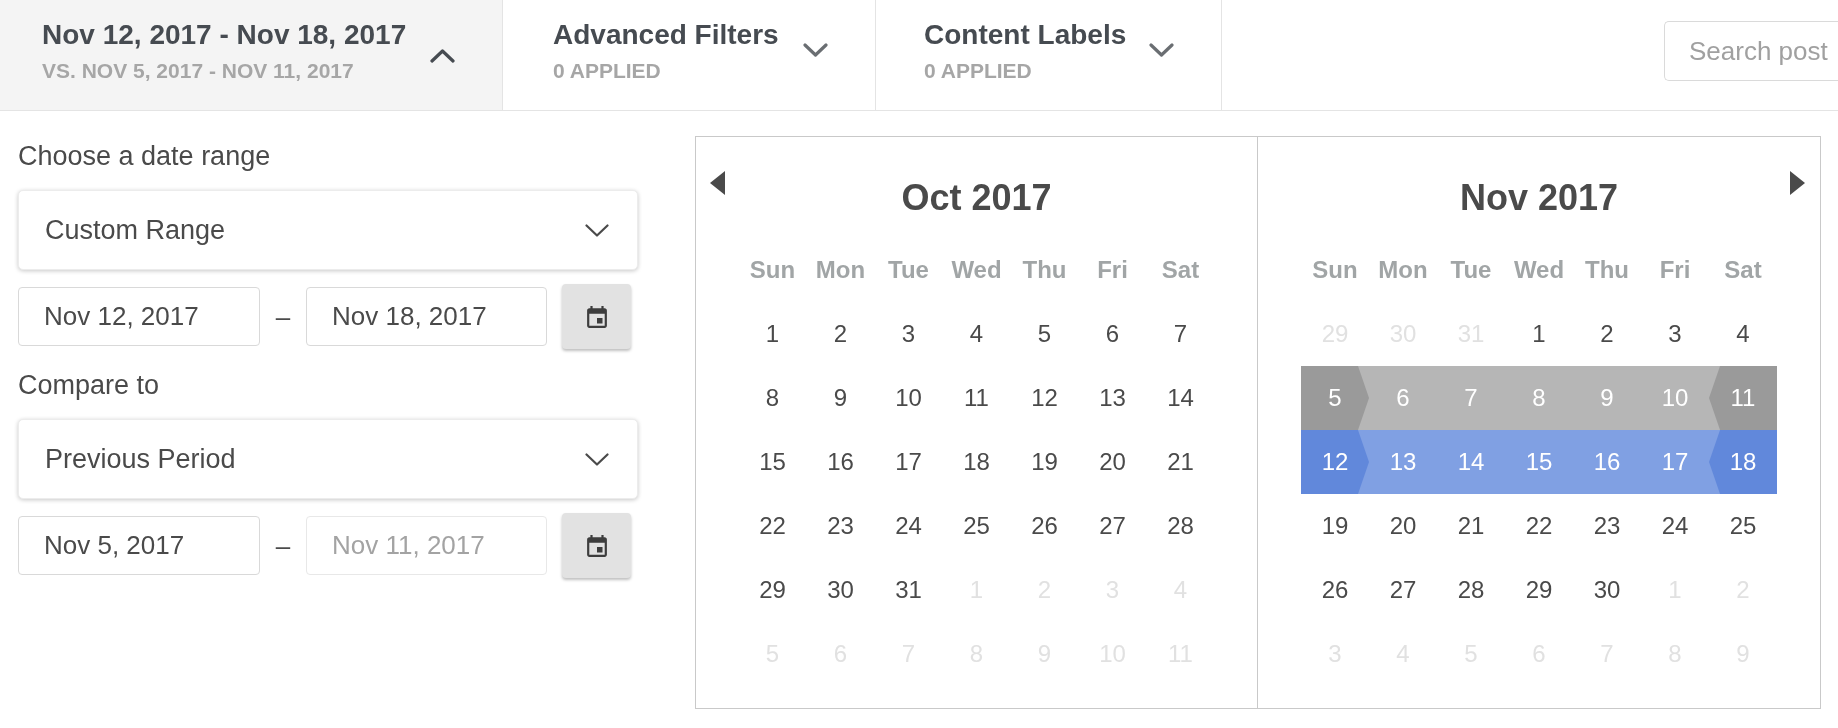  Describe the element at coordinates (976, 198) in the screenshot. I see `month-title: Oct 2017` at that location.